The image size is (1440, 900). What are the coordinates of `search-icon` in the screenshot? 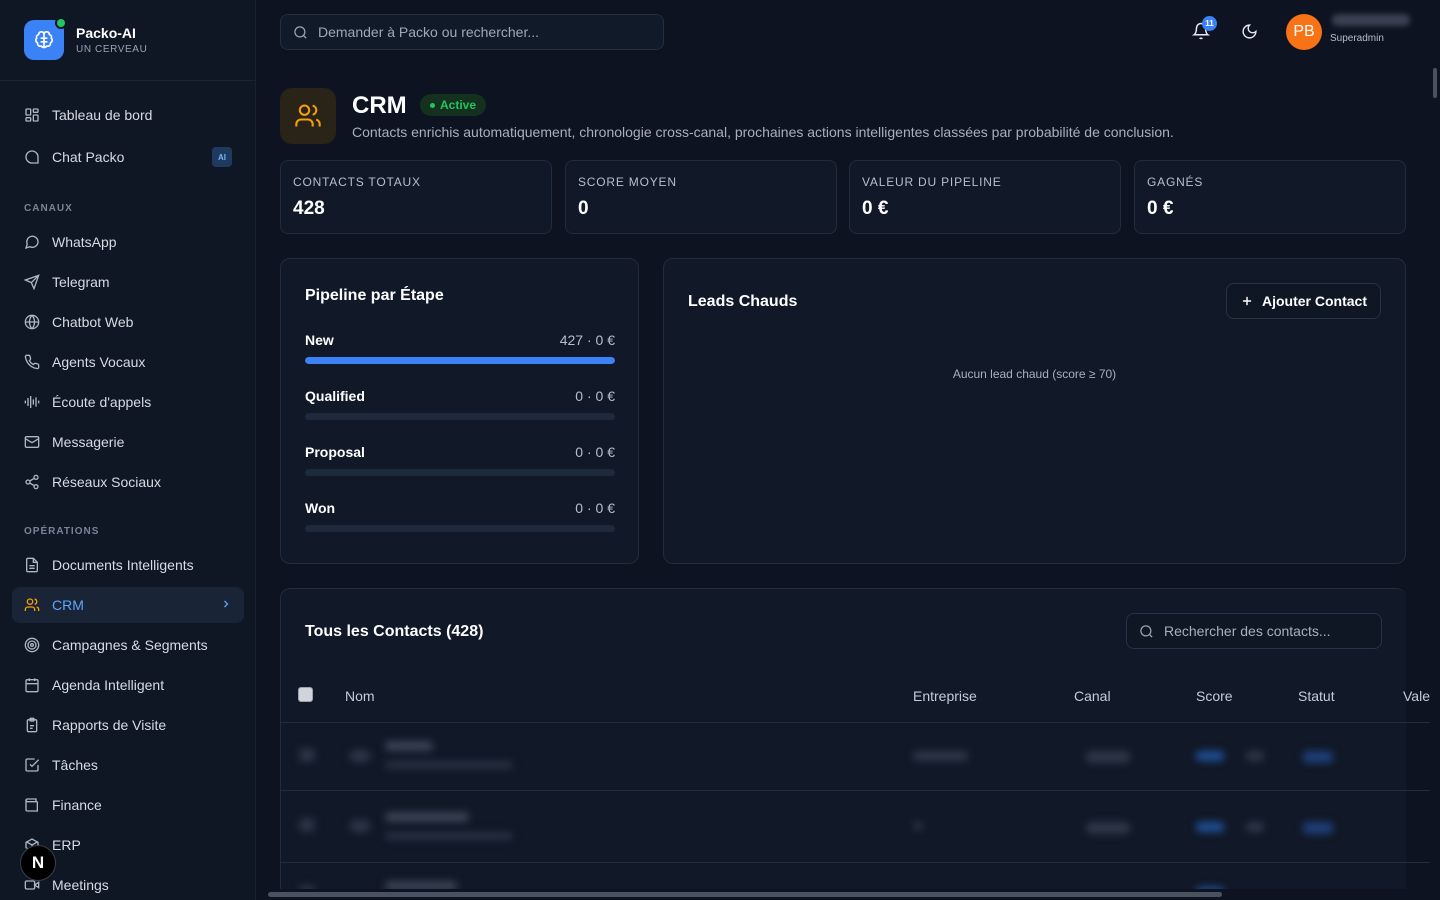 It's located at (300, 32).